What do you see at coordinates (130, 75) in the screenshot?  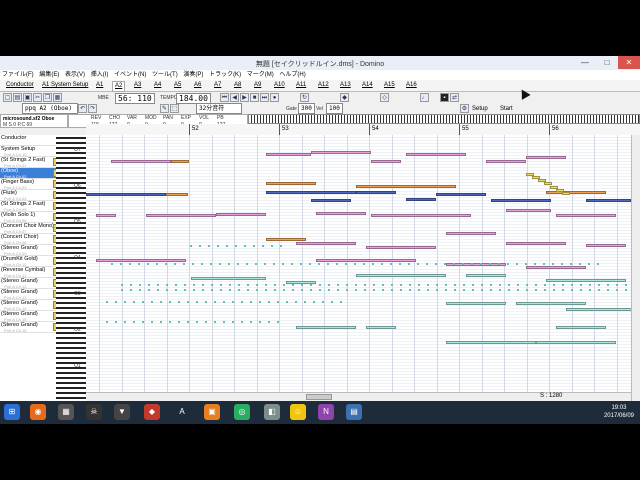 I see `menu-event: イベント(N)` at bounding box center [130, 75].